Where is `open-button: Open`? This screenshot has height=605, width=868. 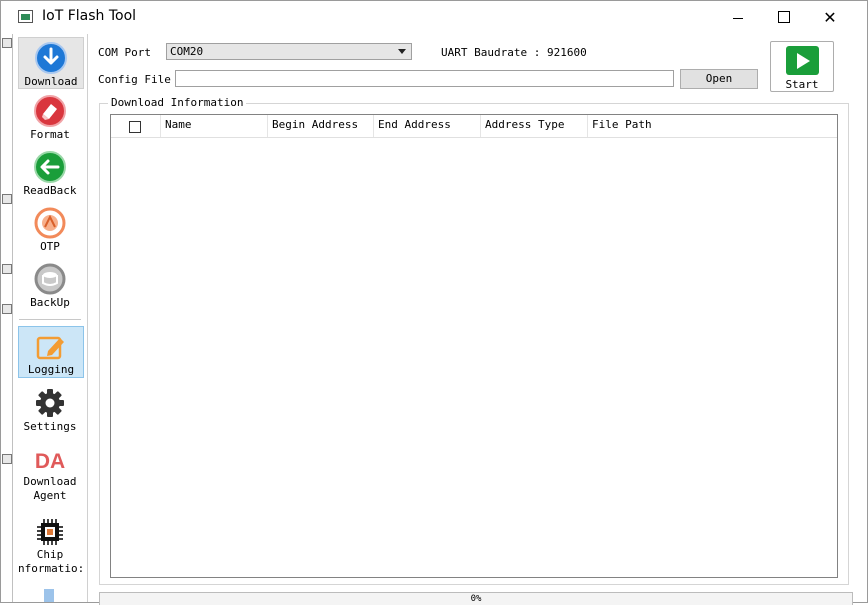
open-button: Open is located at coordinates (719, 79).